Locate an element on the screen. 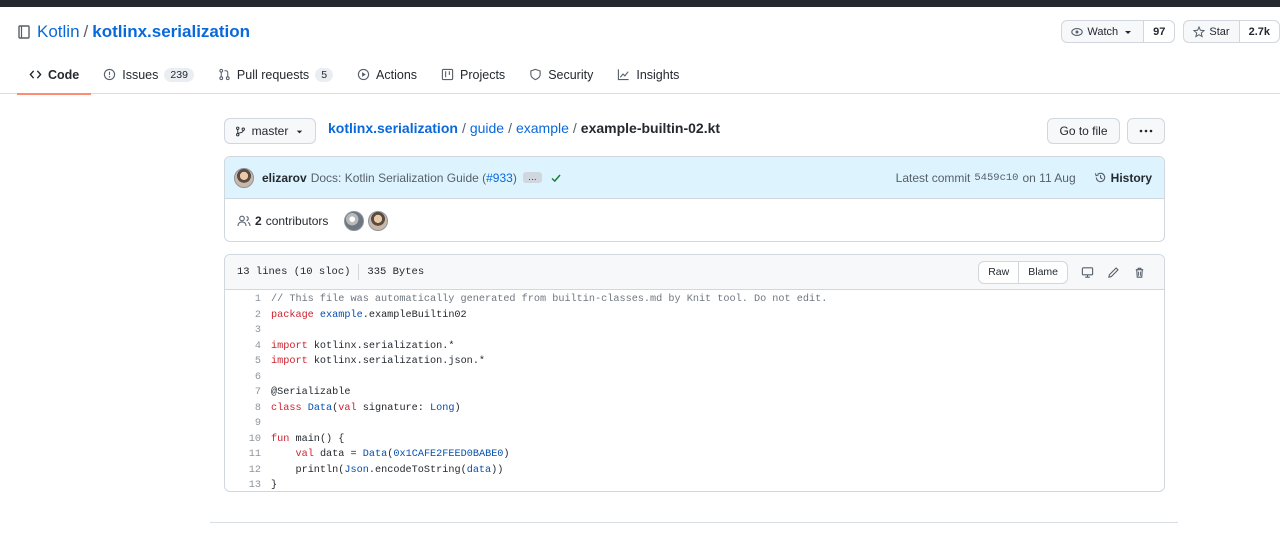  code-line-content: println(Json.encodeToString(data)) is located at coordinates (399, 470).